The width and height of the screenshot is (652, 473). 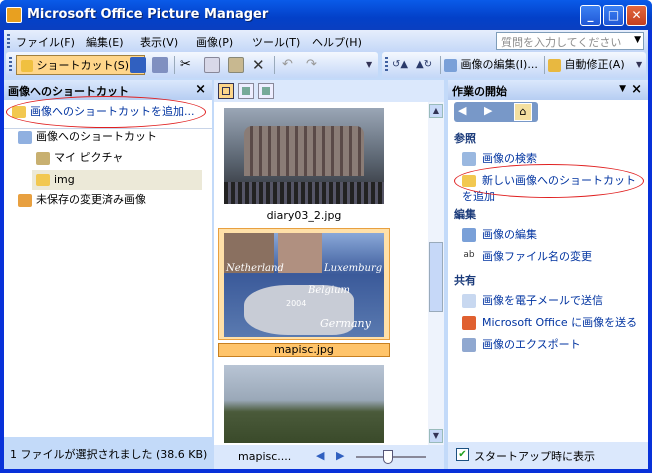 What do you see at coordinates (320, 455) in the screenshot?
I see `previous-icon: ◀` at bounding box center [320, 455].